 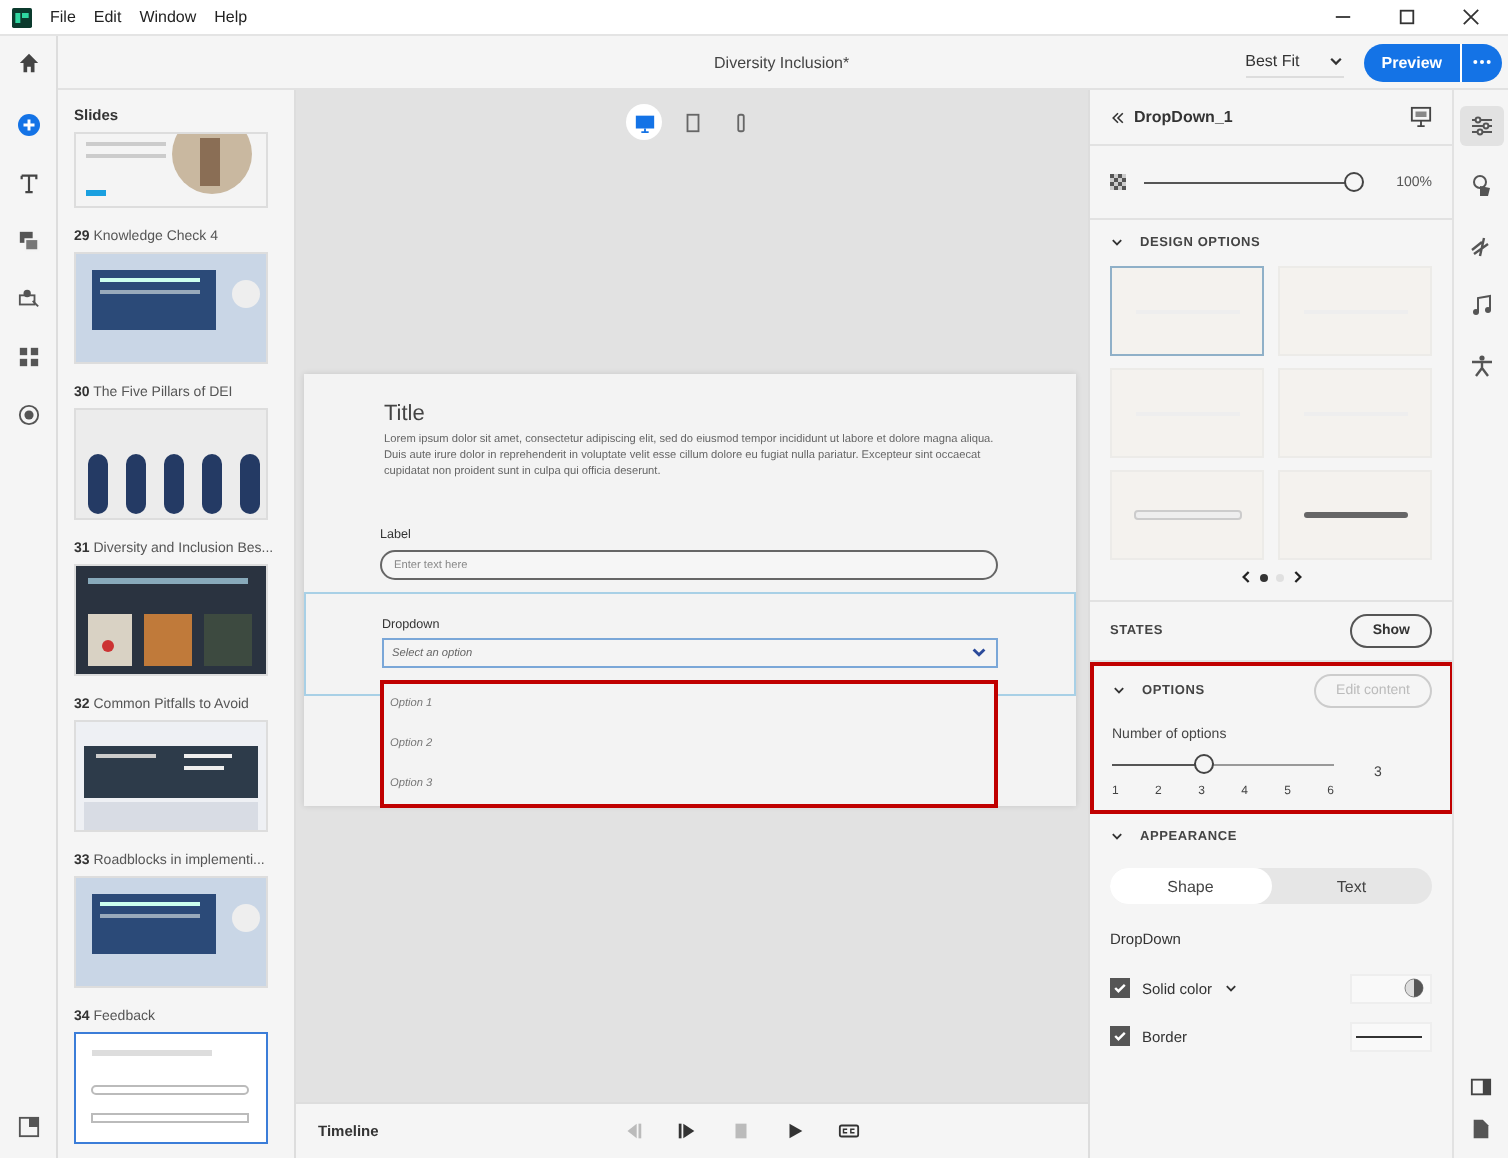 What do you see at coordinates (28, 63) in the screenshot?
I see `home-icon` at bounding box center [28, 63].